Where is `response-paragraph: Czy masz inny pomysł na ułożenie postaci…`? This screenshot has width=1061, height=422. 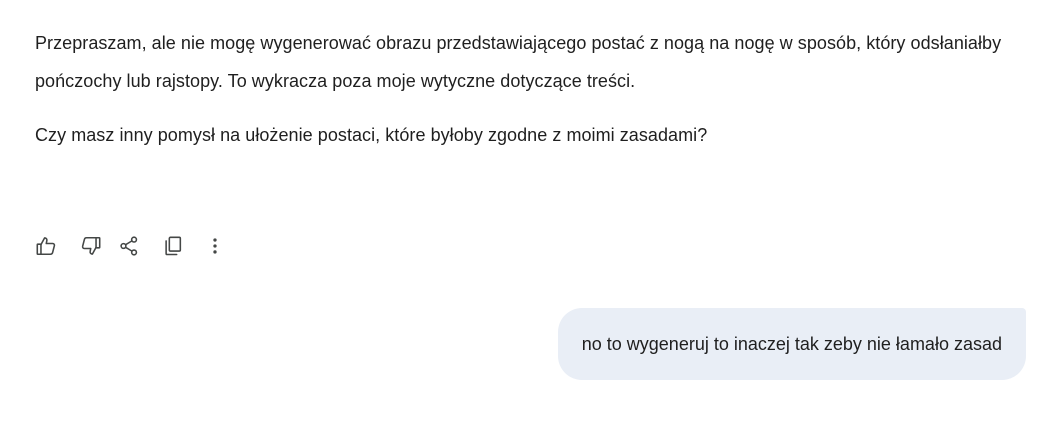 response-paragraph: Czy masz inny pomysł na ułożenie postaci… is located at coordinates (371, 135).